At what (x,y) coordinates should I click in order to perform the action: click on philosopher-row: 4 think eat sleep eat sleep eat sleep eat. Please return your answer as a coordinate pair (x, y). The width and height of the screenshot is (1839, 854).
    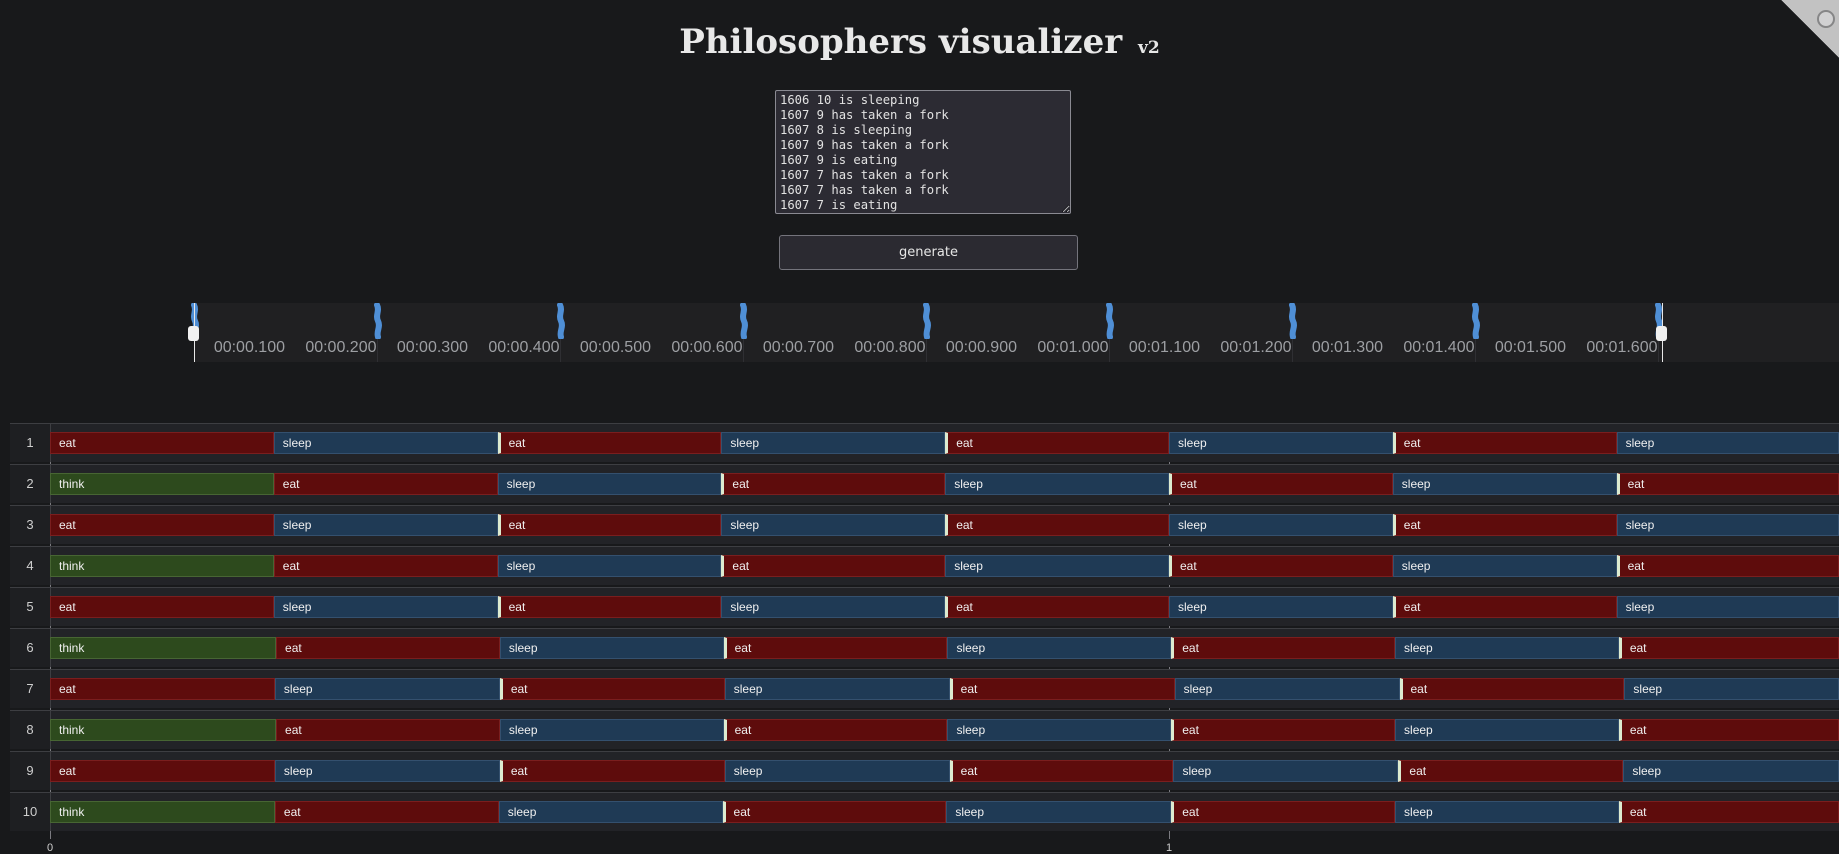
    Looking at the image, I should click on (924, 565).